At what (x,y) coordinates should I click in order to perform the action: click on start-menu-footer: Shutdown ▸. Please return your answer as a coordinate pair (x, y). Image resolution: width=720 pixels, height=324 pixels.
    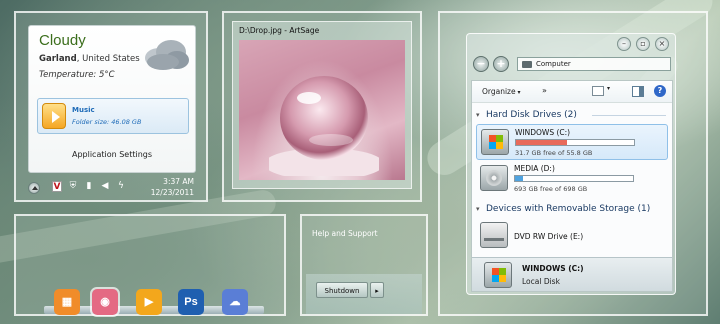
    Looking at the image, I should click on (364, 294).